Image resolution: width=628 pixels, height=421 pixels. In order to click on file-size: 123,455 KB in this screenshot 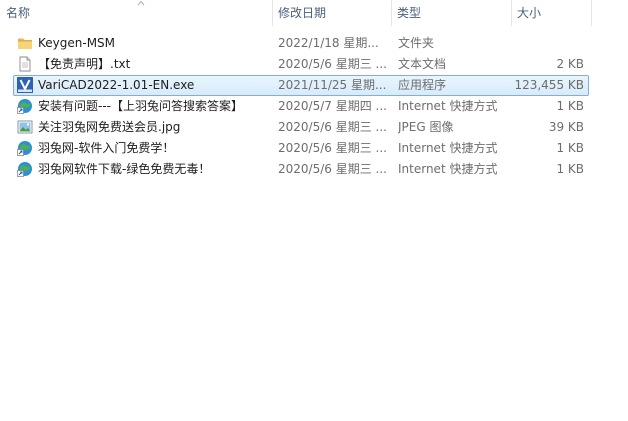, I will do `click(549, 85)`.